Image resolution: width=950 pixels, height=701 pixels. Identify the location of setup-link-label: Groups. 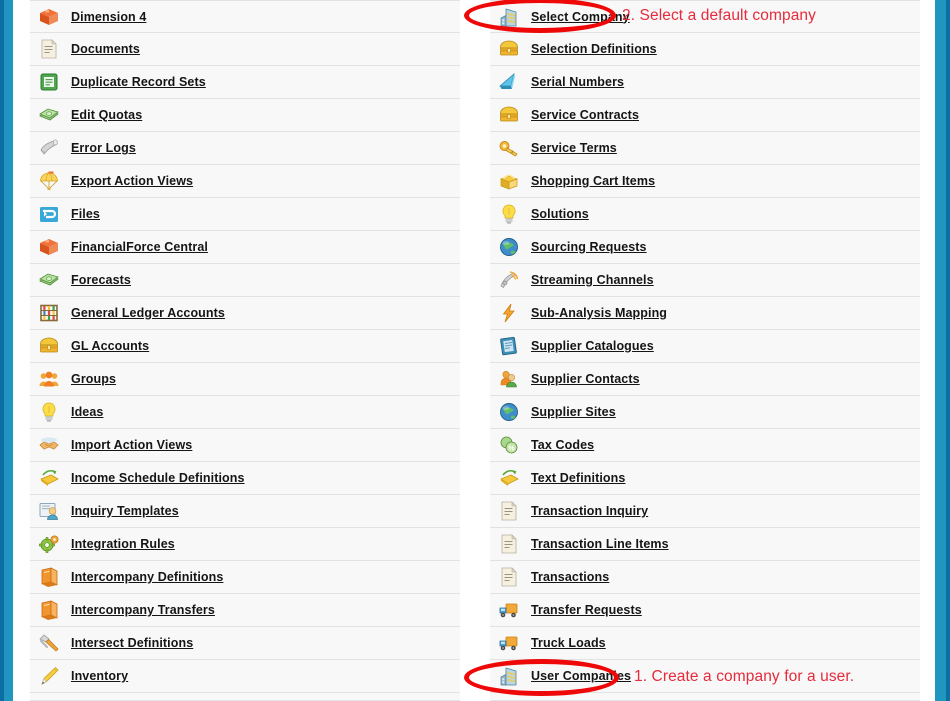
(93, 379).